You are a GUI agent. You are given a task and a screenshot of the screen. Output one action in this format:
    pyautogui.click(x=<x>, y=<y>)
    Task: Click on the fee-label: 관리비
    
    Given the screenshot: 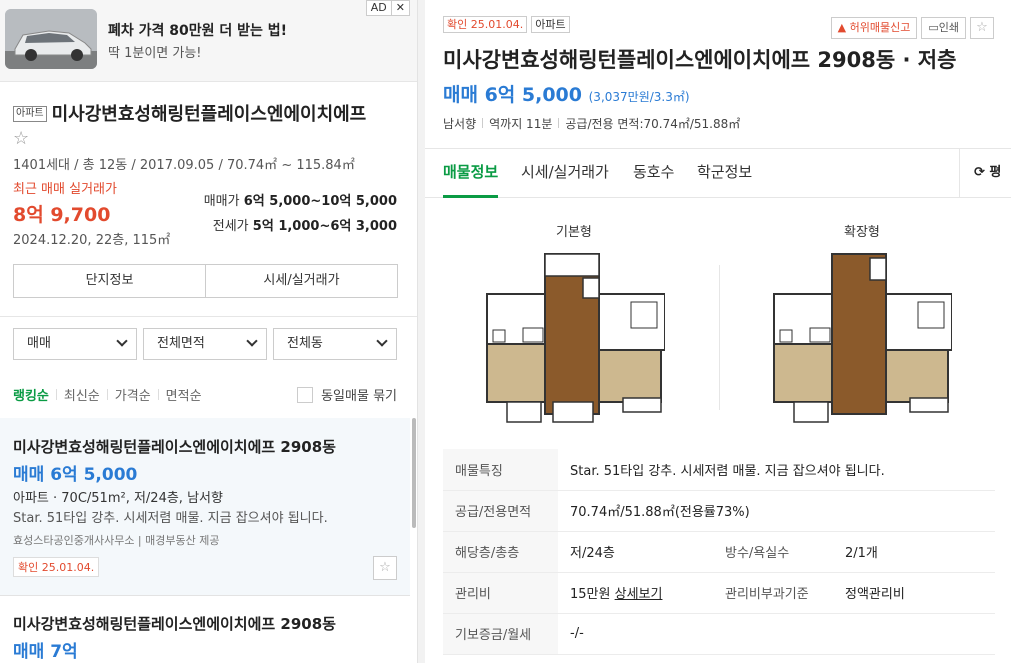 What is the action you would take?
    pyautogui.click(x=500, y=593)
    